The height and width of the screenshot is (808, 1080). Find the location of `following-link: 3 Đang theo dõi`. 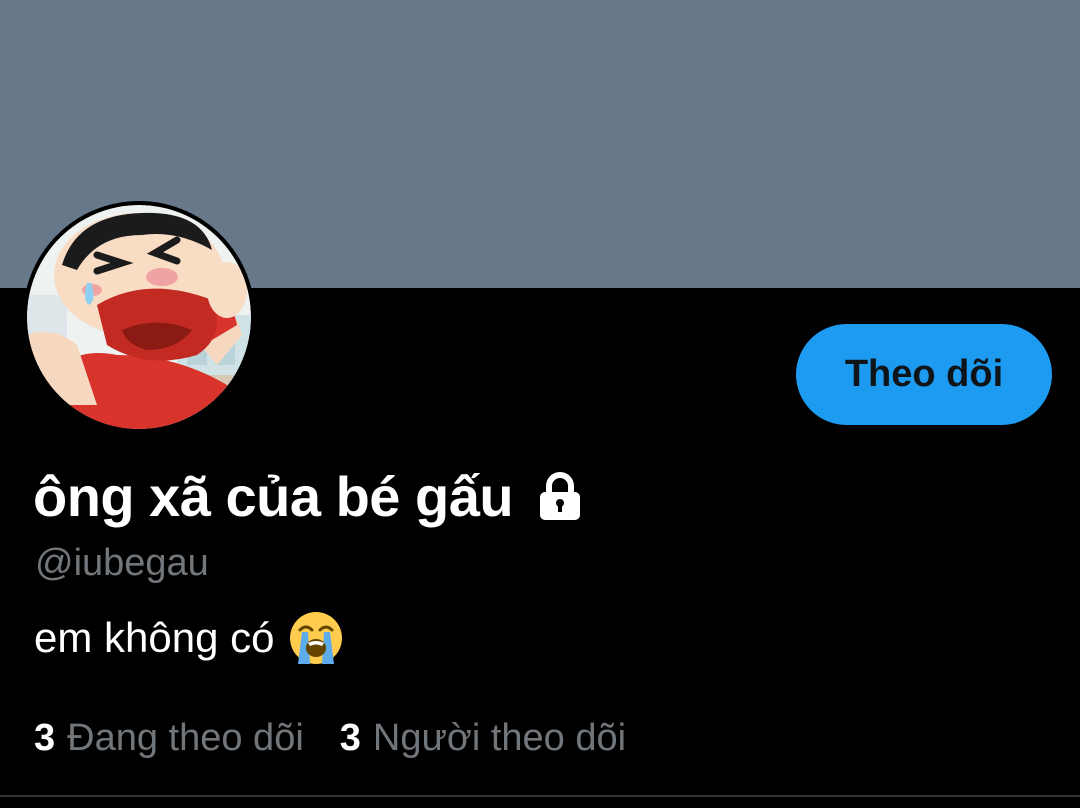

following-link: 3 Đang theo dõi is located at coordinates (169, 738).